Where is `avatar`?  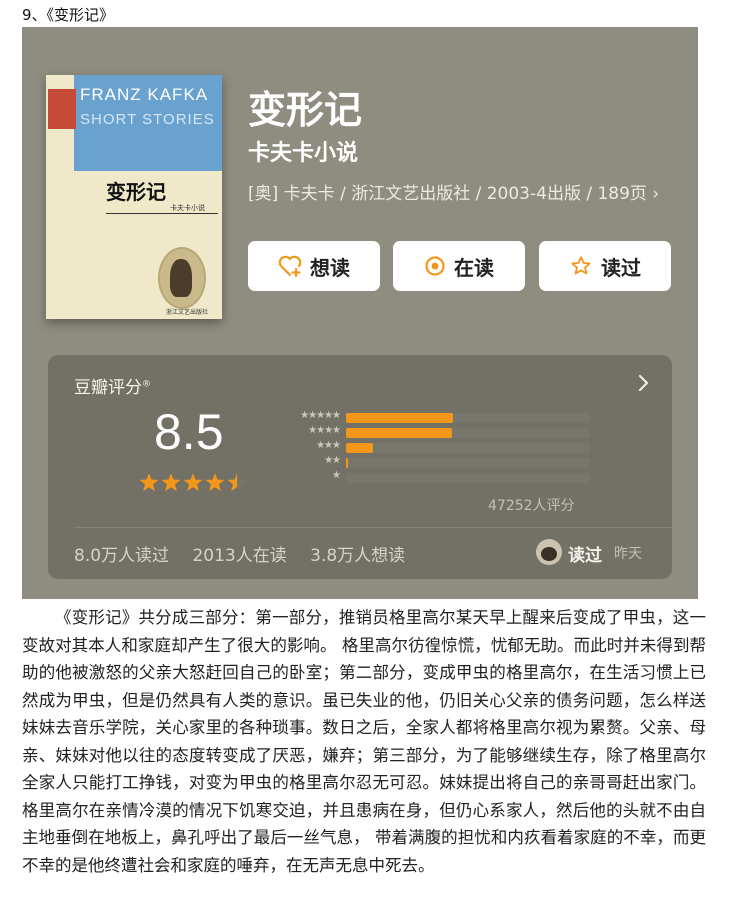
avatar is located at coordinates (549, 552).